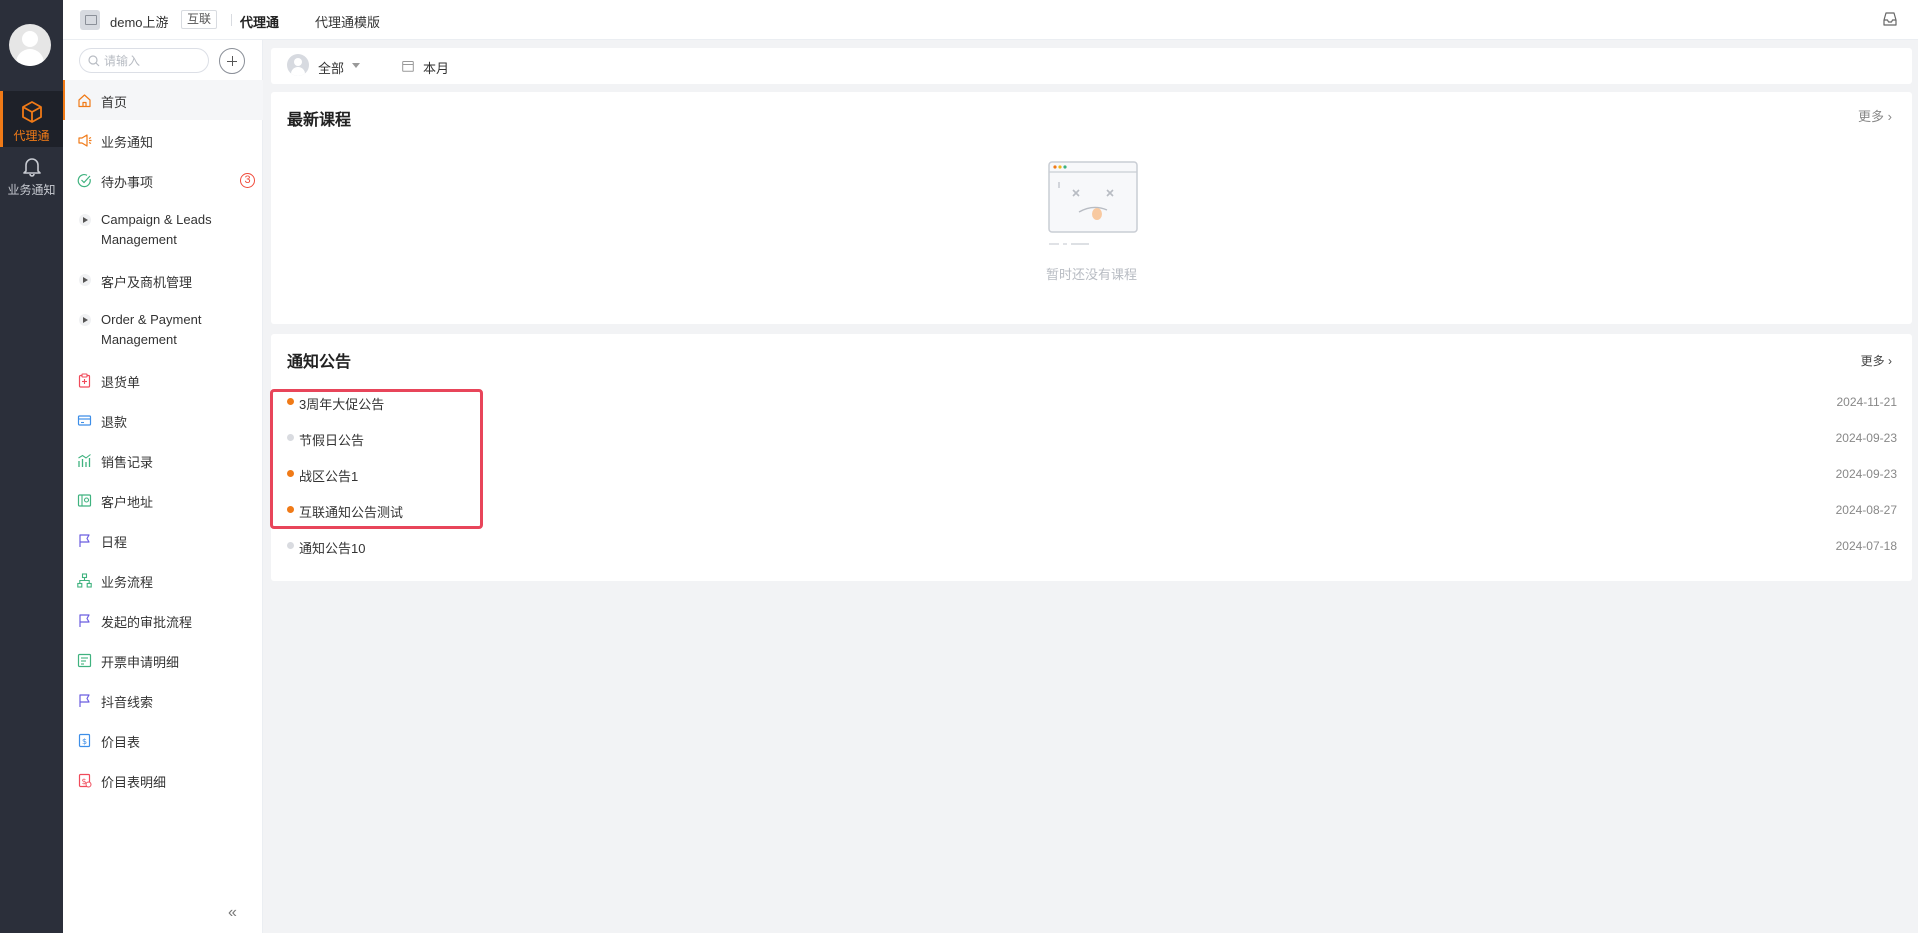 Image resolution: width=1918 pixels, height=933 pixels. Describe the element at coordinates (163, 700) in the screenshot. I see `sidebar-item-douyin-leads: 抖音线索` at that location.